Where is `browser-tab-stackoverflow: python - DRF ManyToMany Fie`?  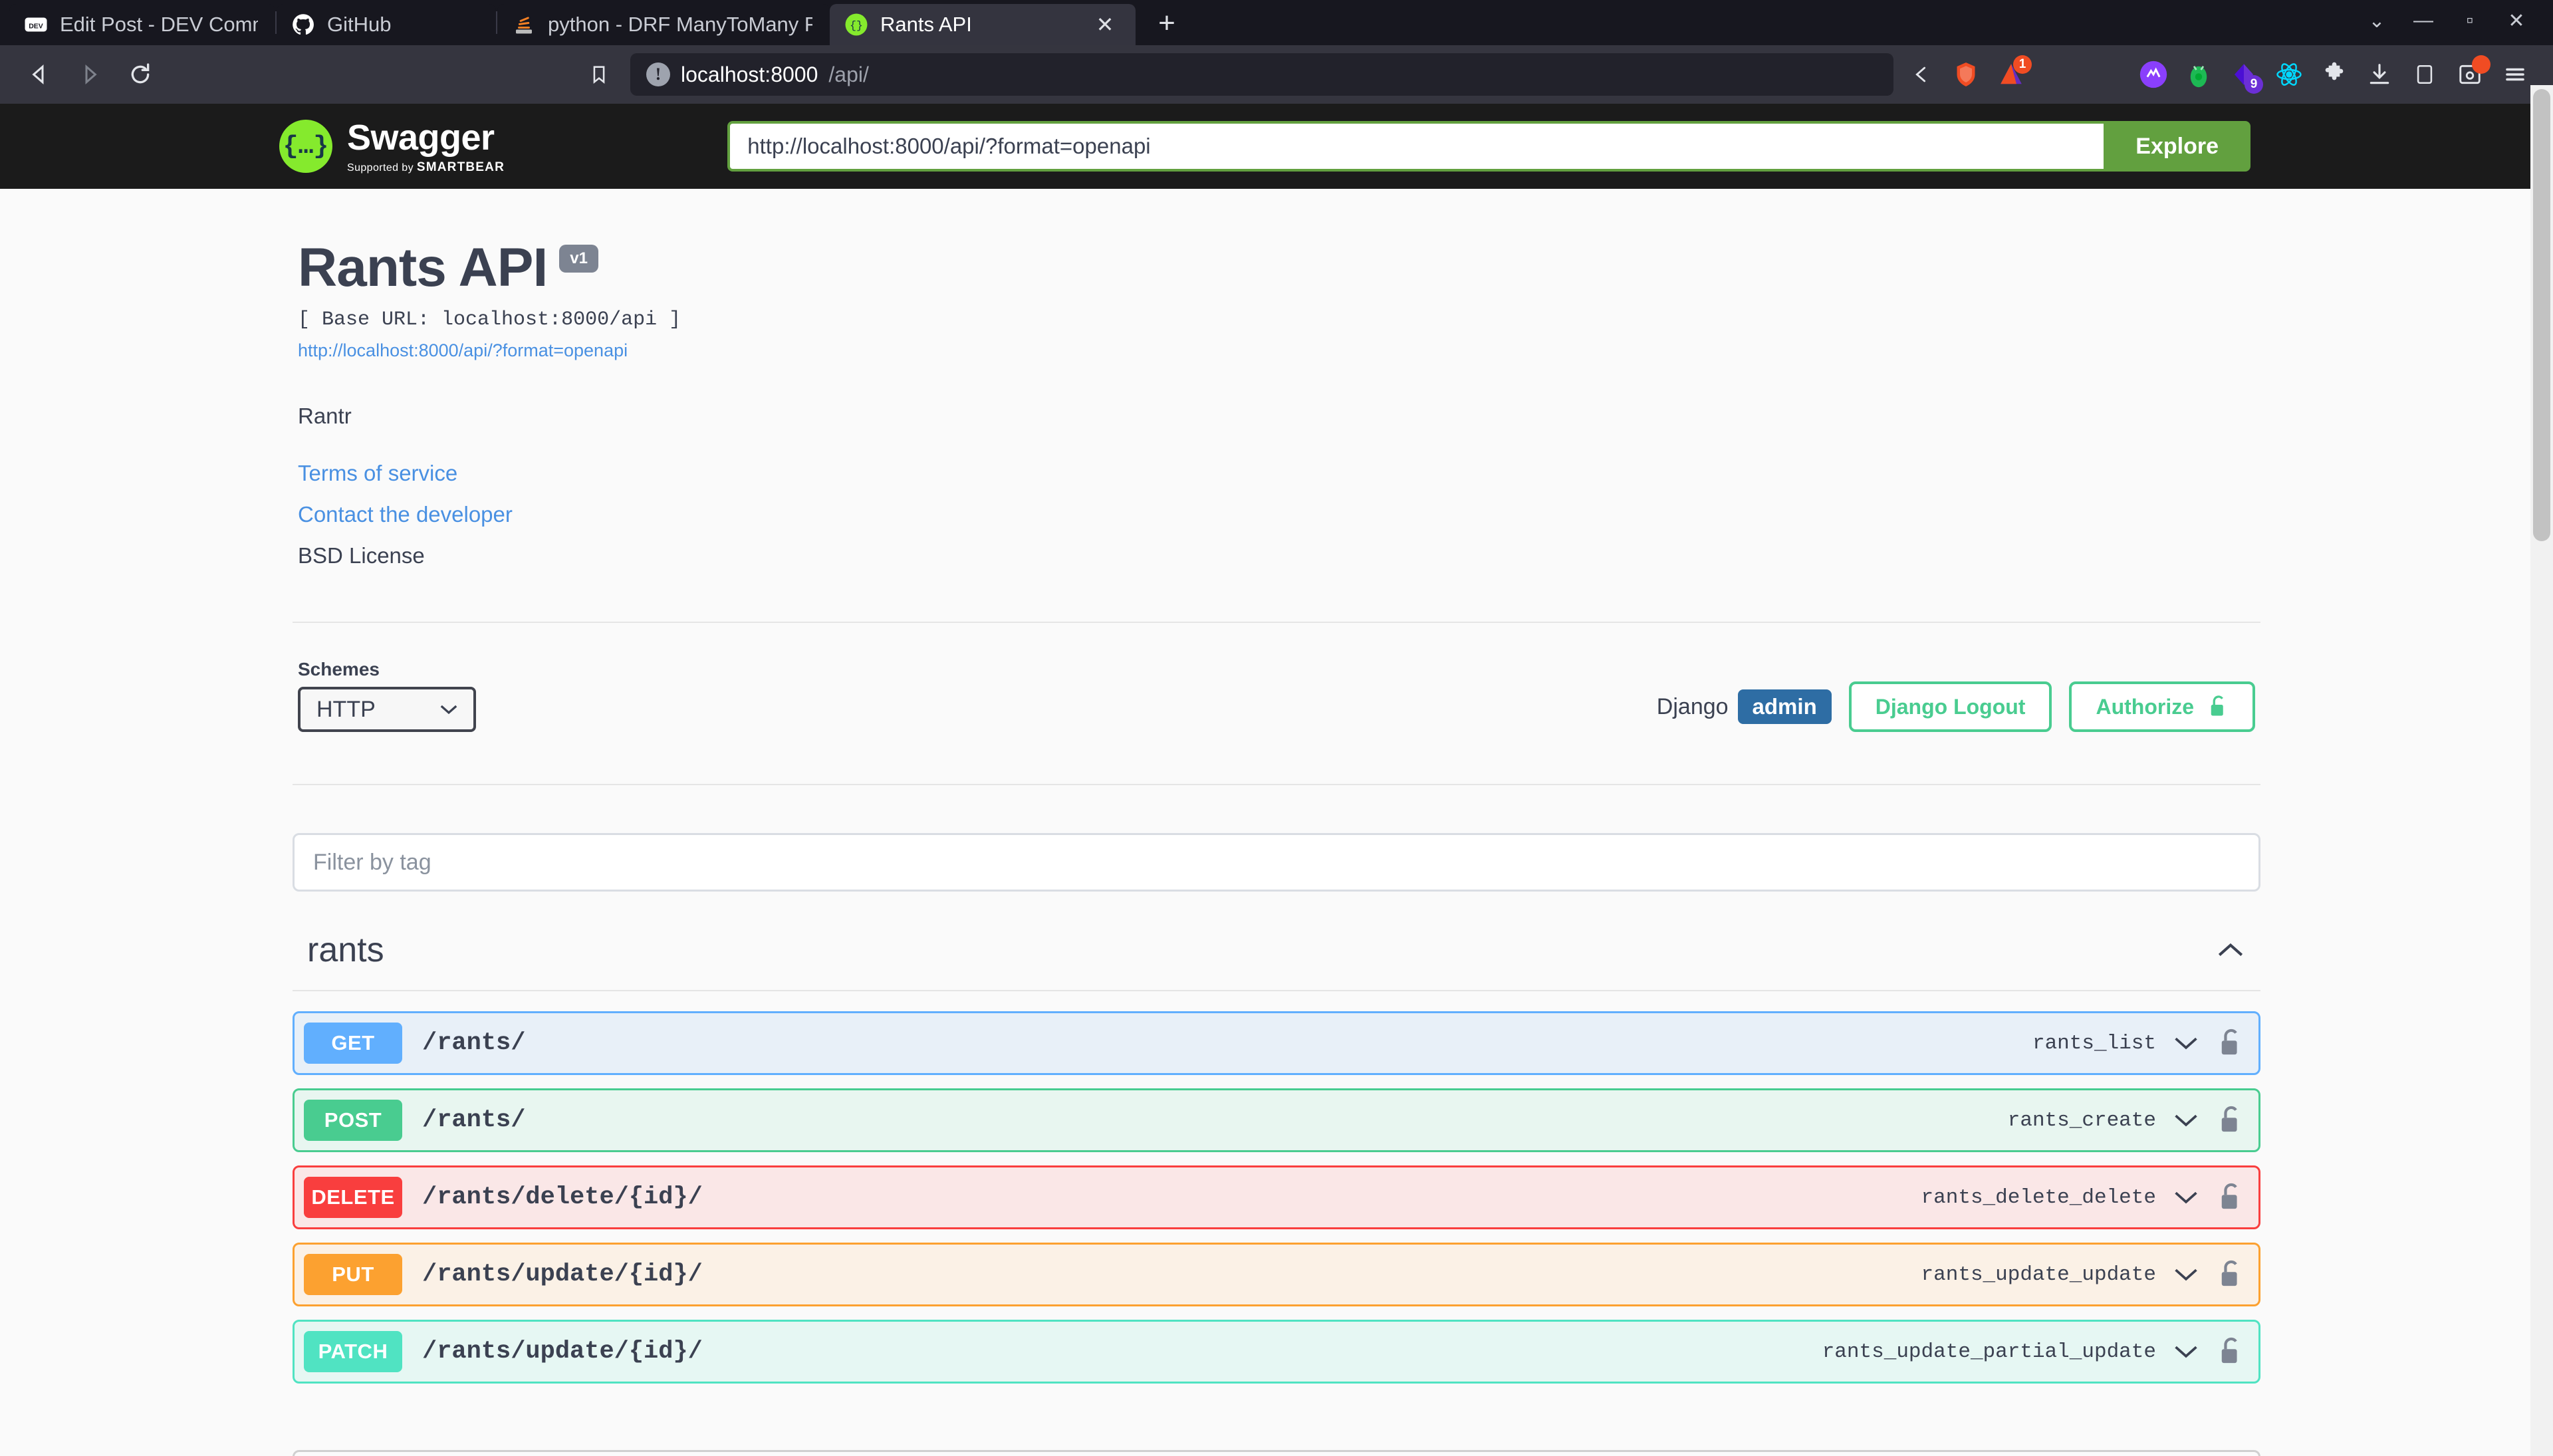
browser-tab-stackoverflow: python - DRF ManyToMany Fie is located at coordinates (663, 24).